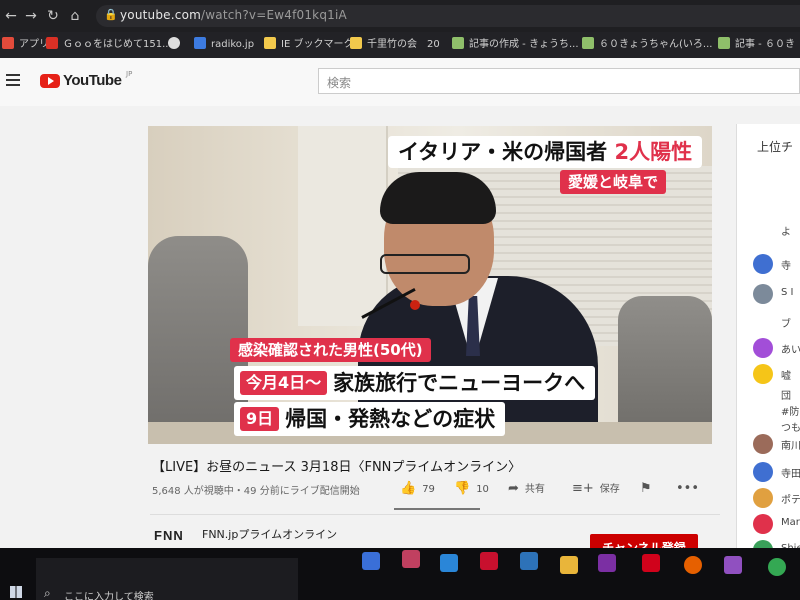 This screenshot has height=600, width=800. Describe the element at coordinates (449, 563) in the screenshot. I see `ie-icon` at that location.